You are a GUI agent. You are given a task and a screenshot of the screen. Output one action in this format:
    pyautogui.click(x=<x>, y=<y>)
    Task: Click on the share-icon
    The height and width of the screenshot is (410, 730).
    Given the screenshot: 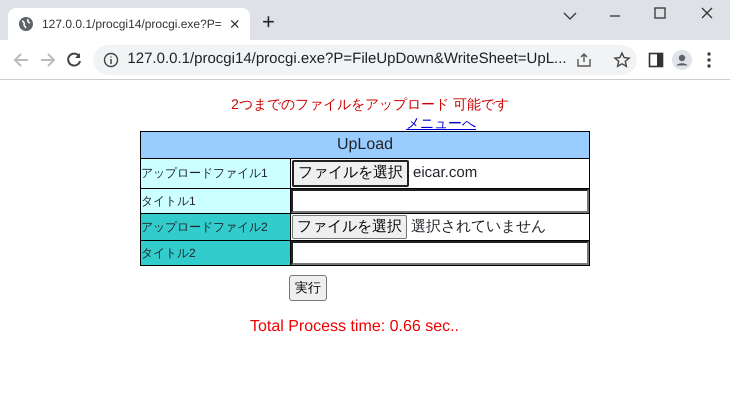 What is the action you would take?
    pyautogui.click(x=583, y=59)
    